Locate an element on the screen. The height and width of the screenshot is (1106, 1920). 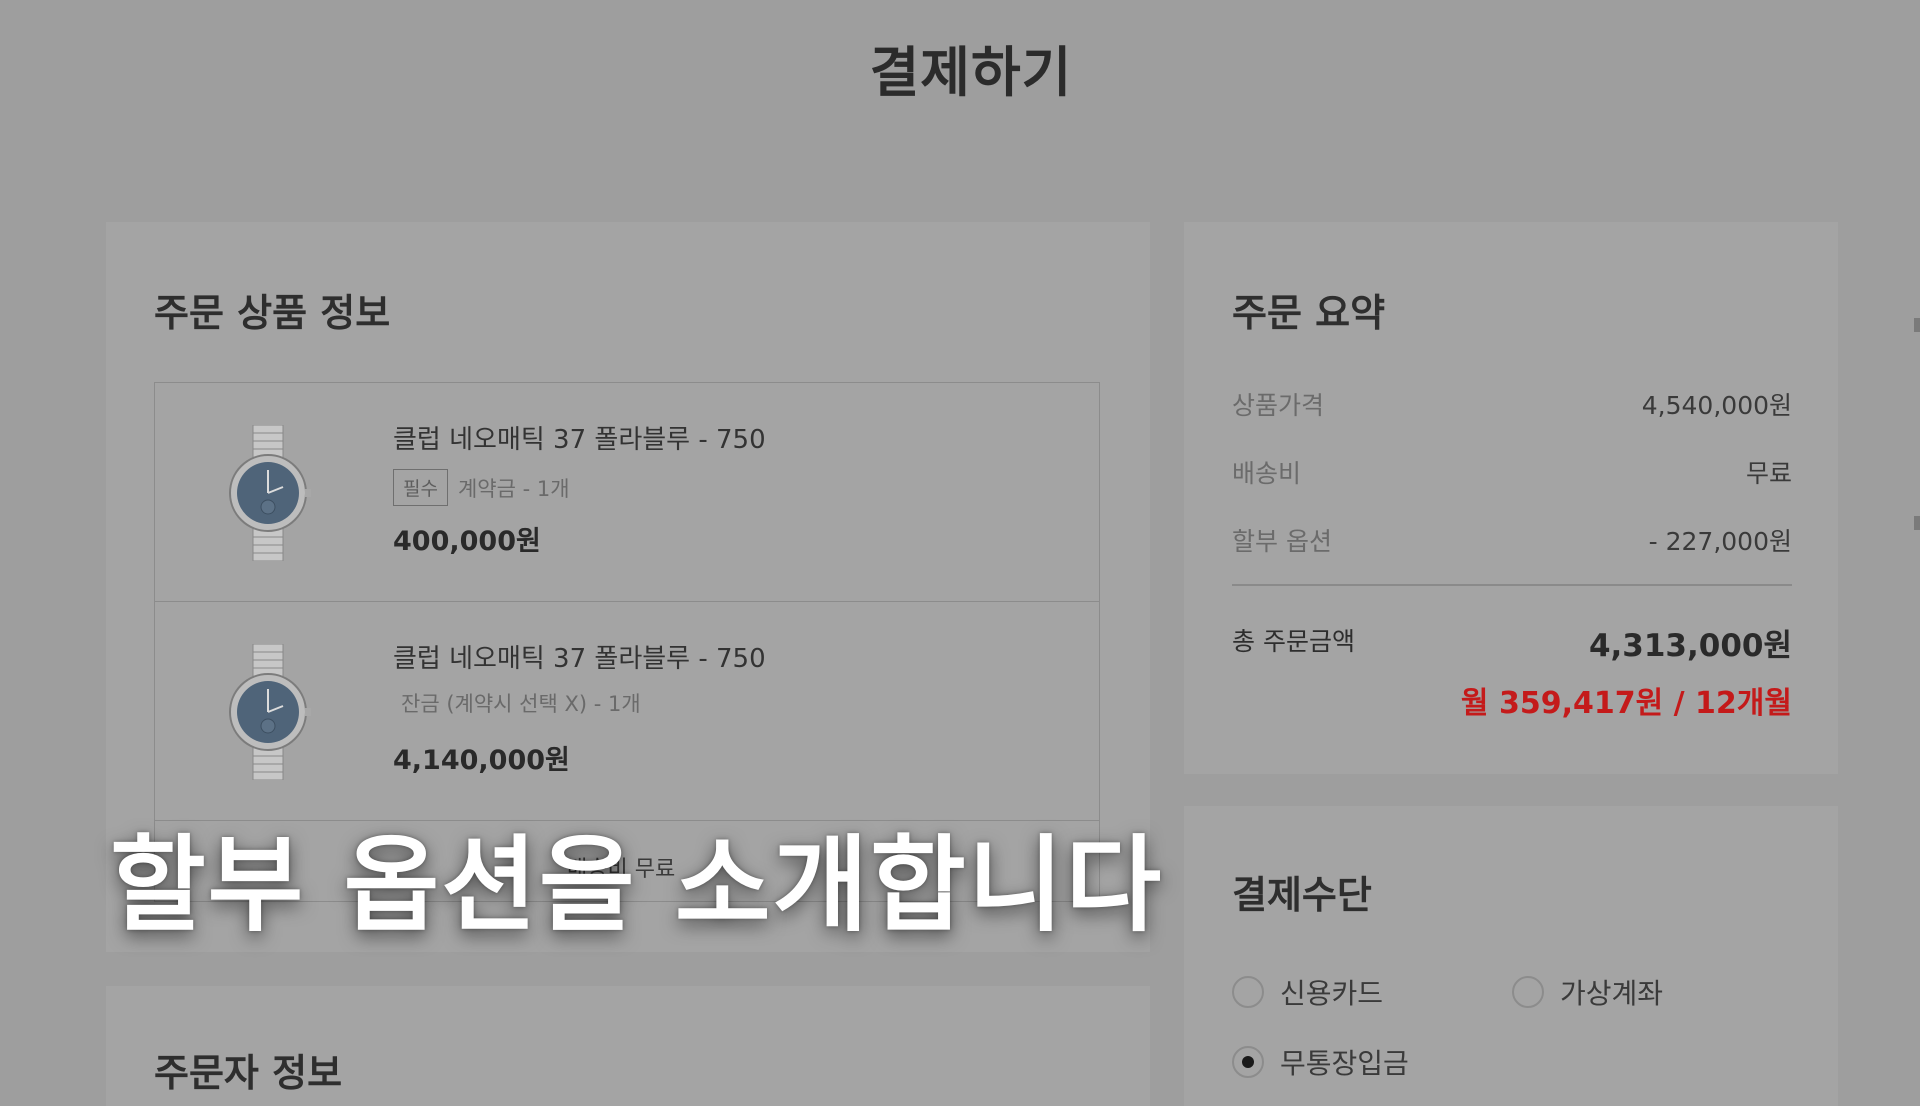
summary-value: - 227,000원 is located at coordinates (1720, 541).